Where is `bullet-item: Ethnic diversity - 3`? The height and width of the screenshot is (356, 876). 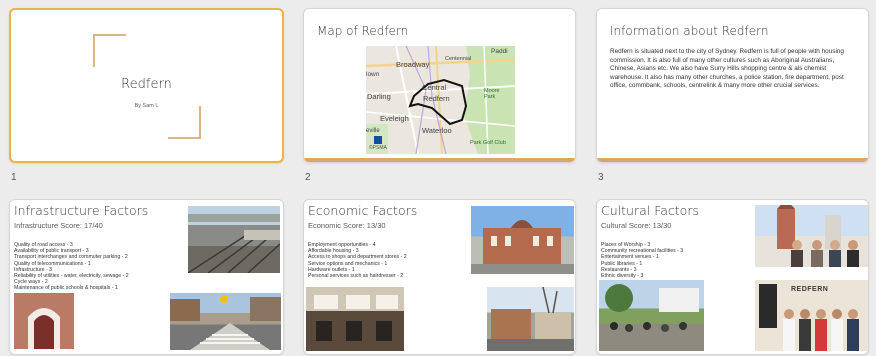
bullet-item: Ethnic diversity - 3 is located at coordinates (622, 276).